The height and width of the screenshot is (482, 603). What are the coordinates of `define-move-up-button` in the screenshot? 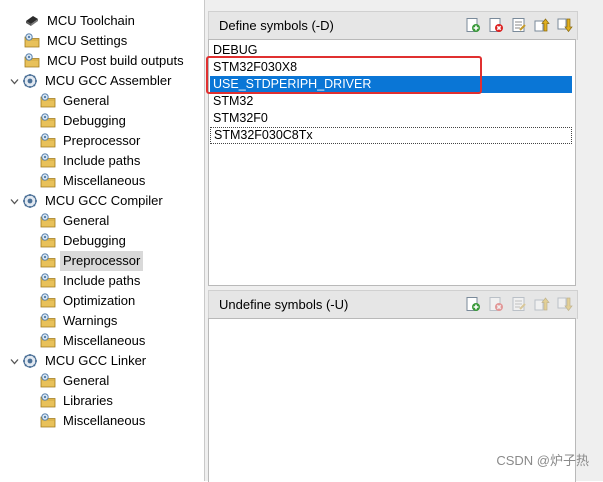 It's located at (542, 25).